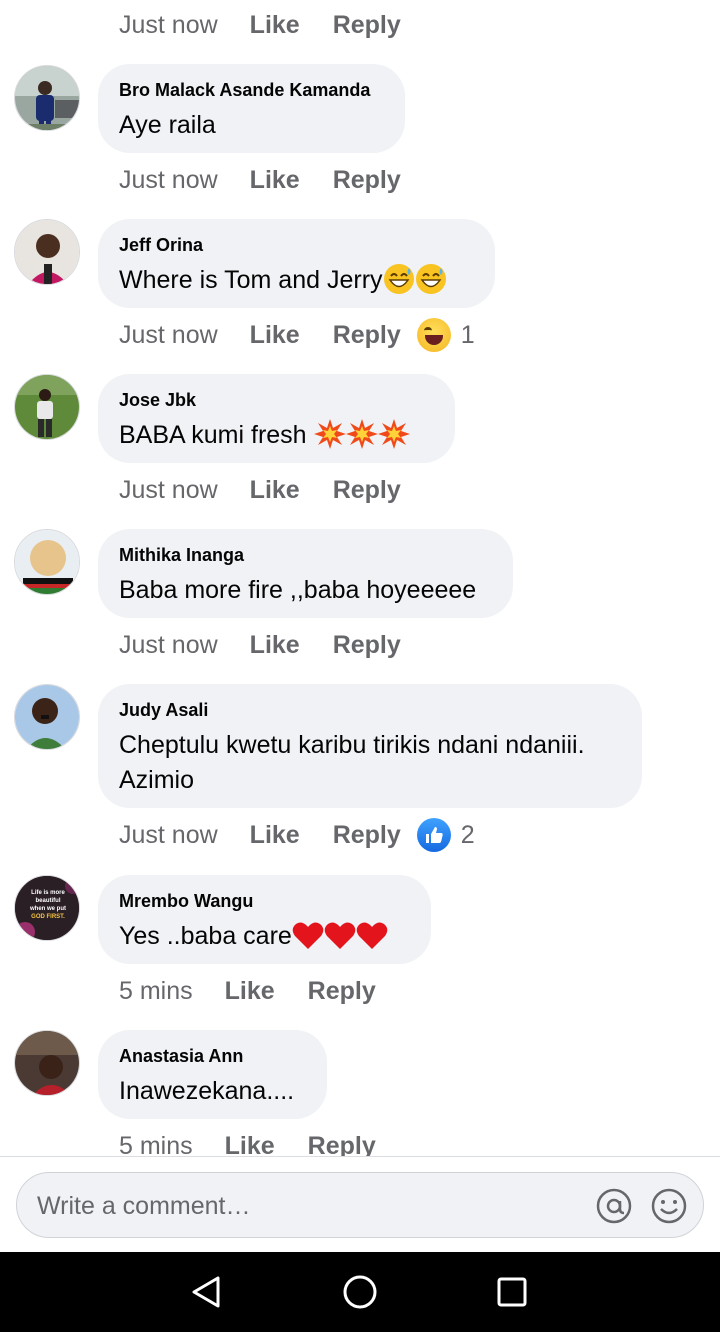 This screenshot has height=1332, width=720. Describe the element at coordinates (276, 400) in the screenshot. I see `commenter-name: Jose Jbk` at that location.